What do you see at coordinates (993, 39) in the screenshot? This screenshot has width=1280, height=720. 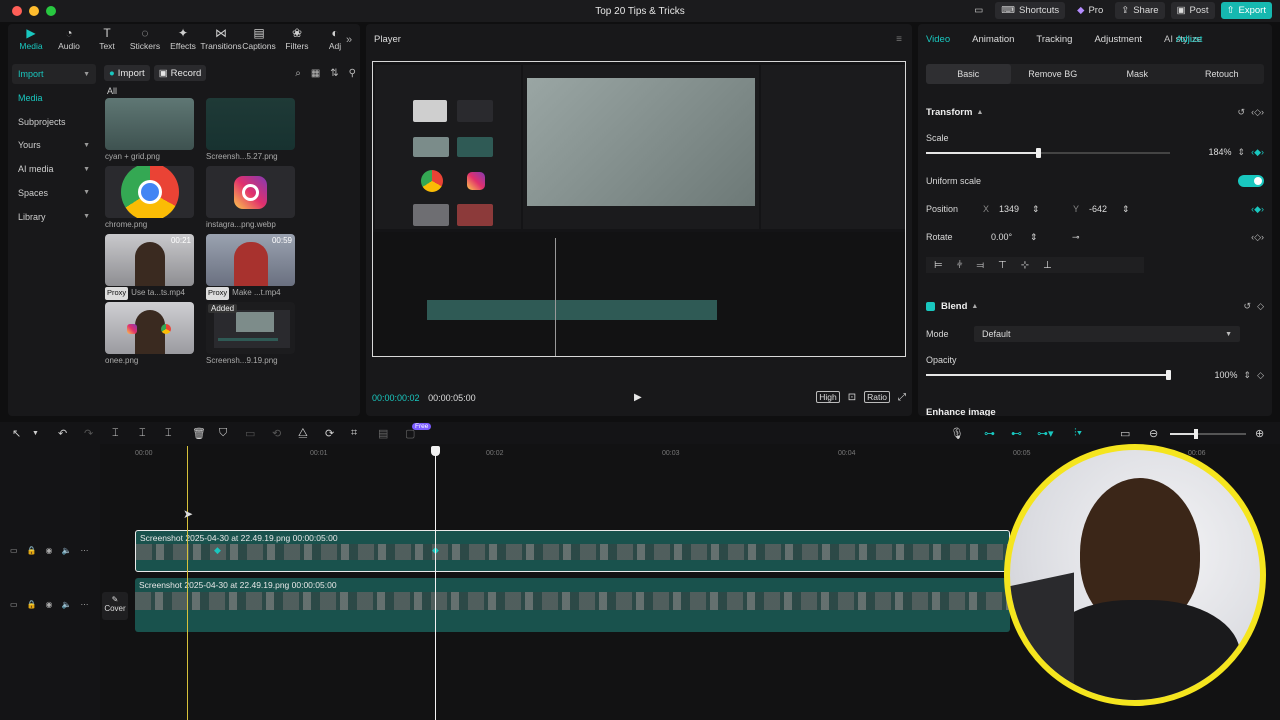 I see `tab-animation: Animation` at bounding box center [993, 39].